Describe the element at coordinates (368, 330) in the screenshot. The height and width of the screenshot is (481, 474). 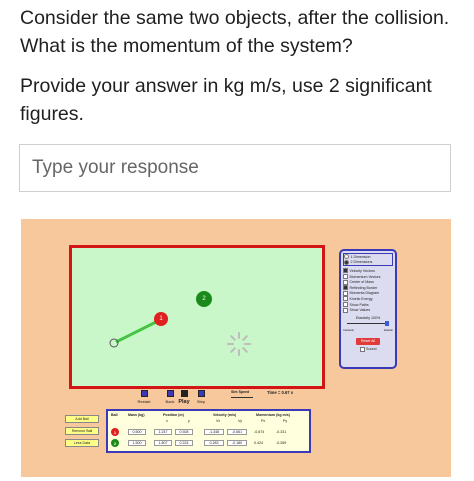
I see `elasticity-scale: Inelastic Elastic` at that location.